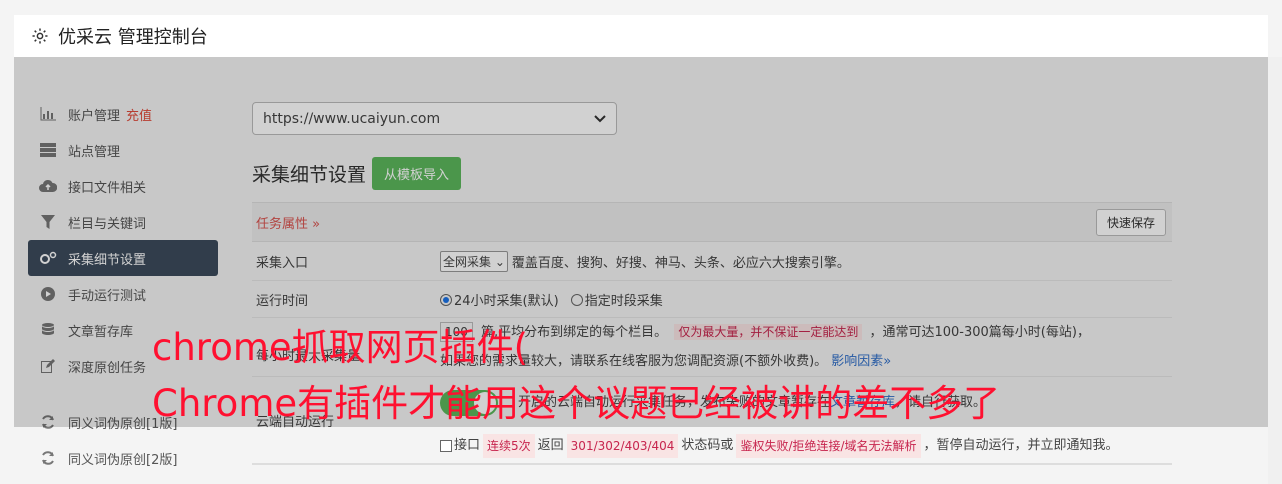 The image size is (1282, 484). I want to click on sidebar-item-label: 手动运行测试, so click(107, 296).